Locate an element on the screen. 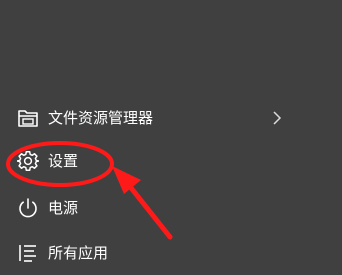  menu-item-power: 电源 is located at coordinates (150, 208).